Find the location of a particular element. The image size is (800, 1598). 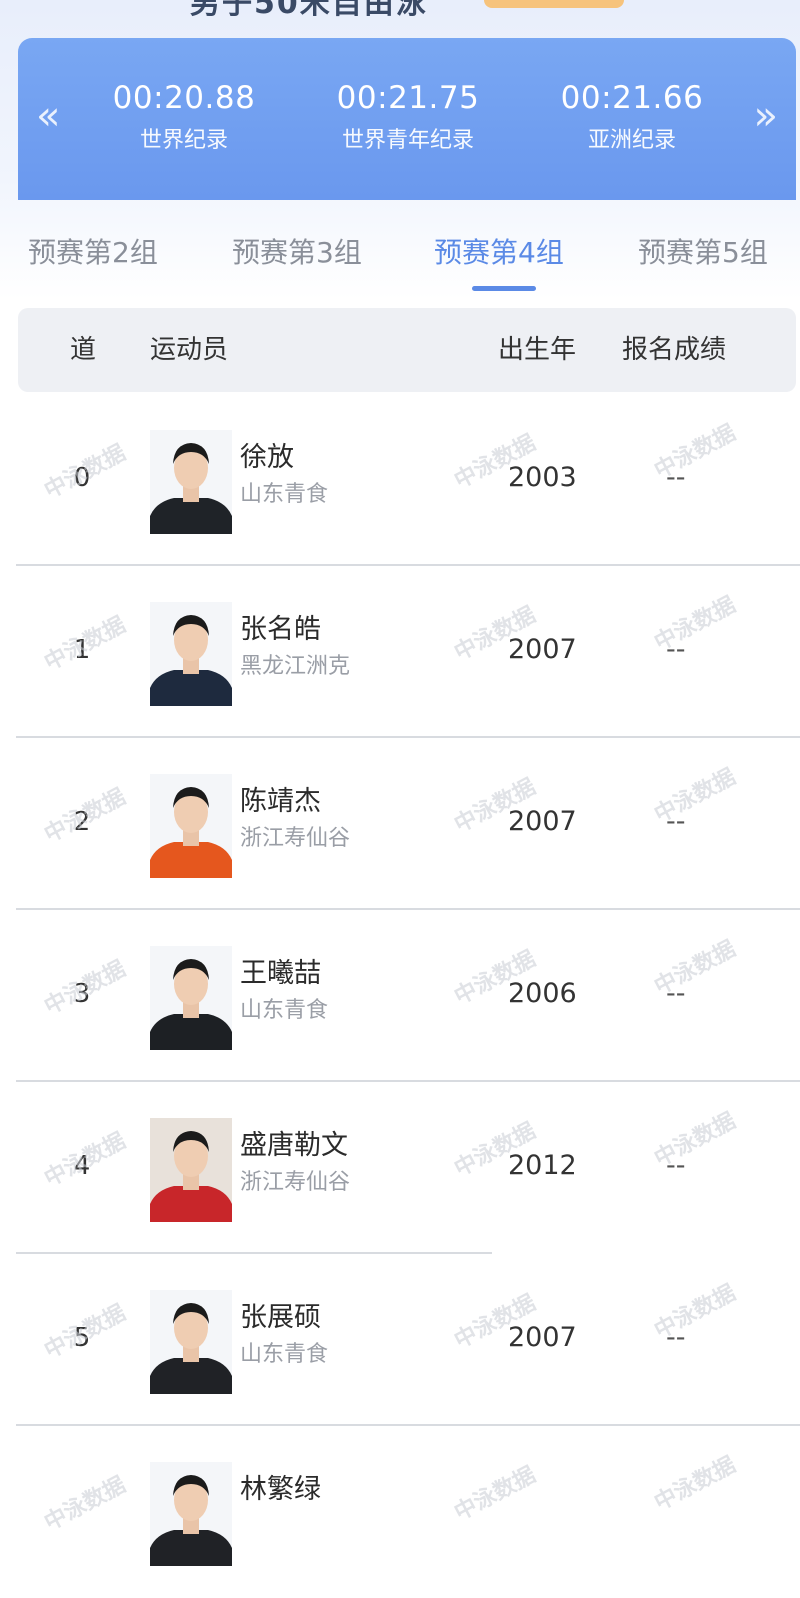

chevron-right-icon: » is located at coordinates (766, 116).